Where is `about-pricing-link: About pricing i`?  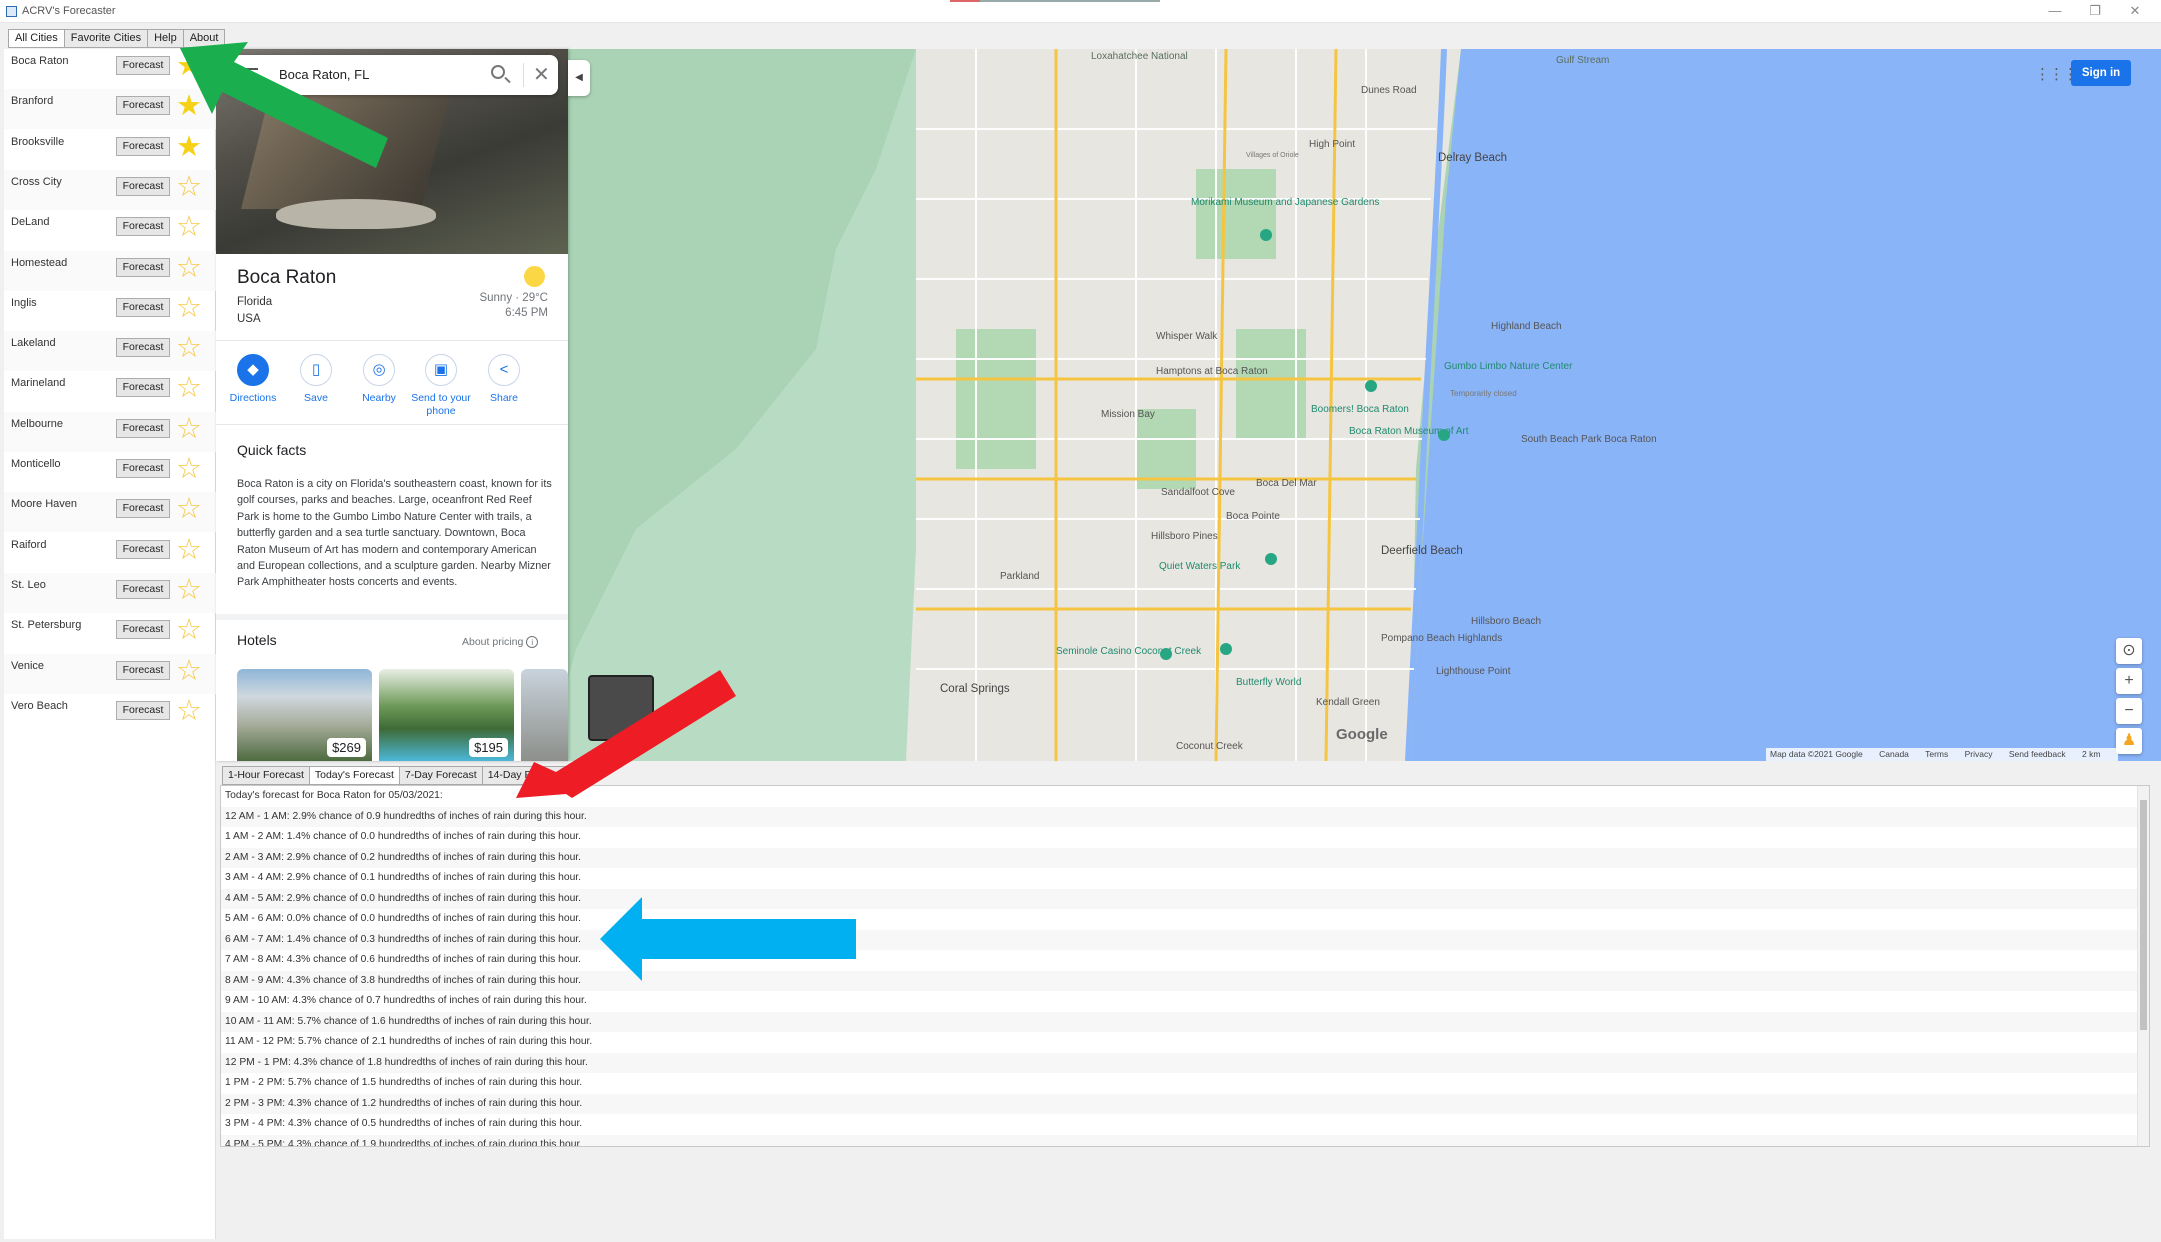
about-pricing-link: About pricing i is located at coordinates (500, 642).